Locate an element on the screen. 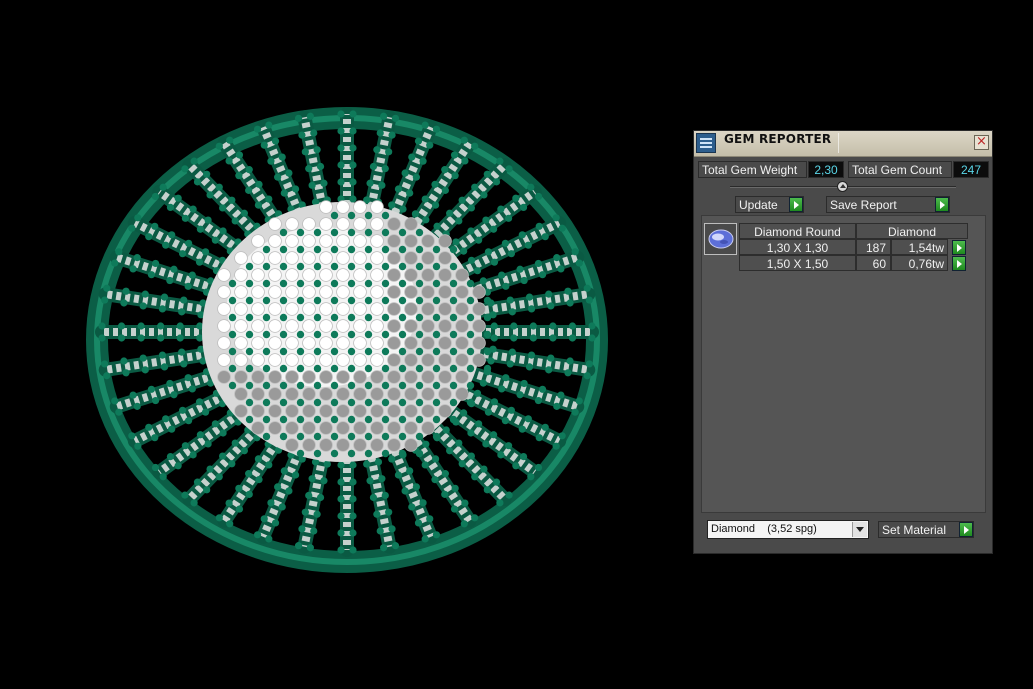 The width and height of the screenshot is (1033, 689). update-button-label: Update is located at coordinates (758, 205).